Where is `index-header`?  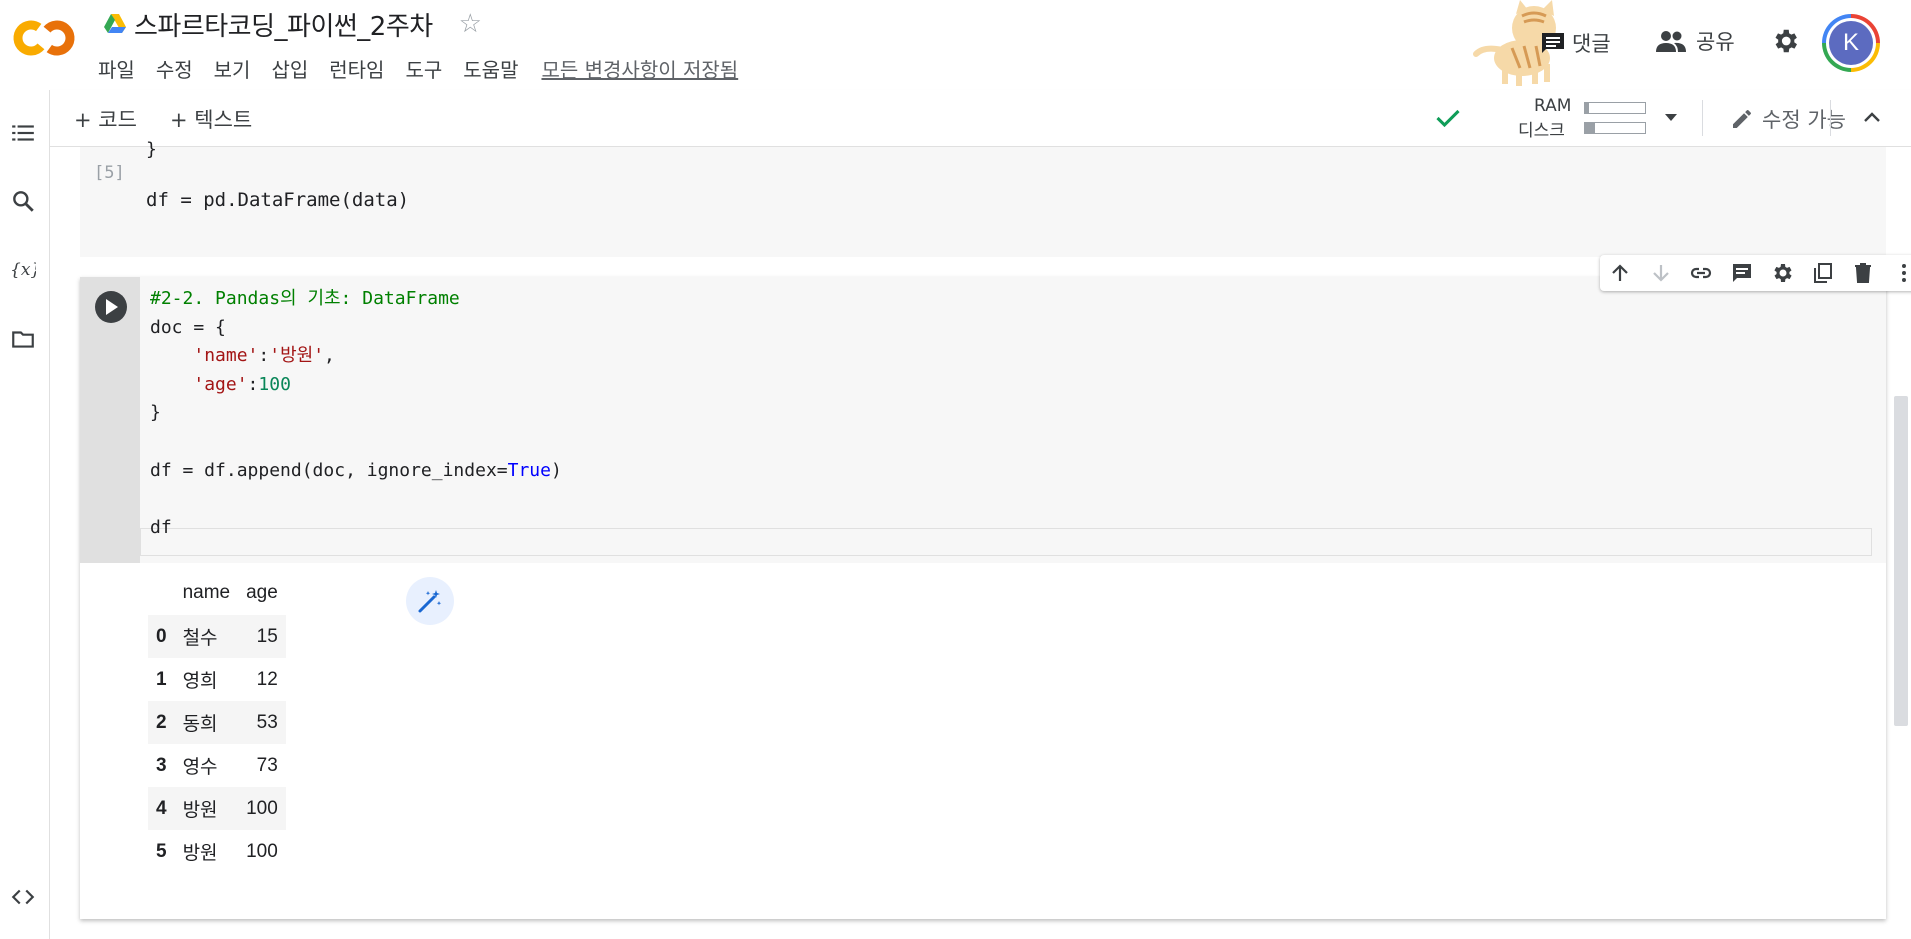 index-header is located at coordinates (161, 593).